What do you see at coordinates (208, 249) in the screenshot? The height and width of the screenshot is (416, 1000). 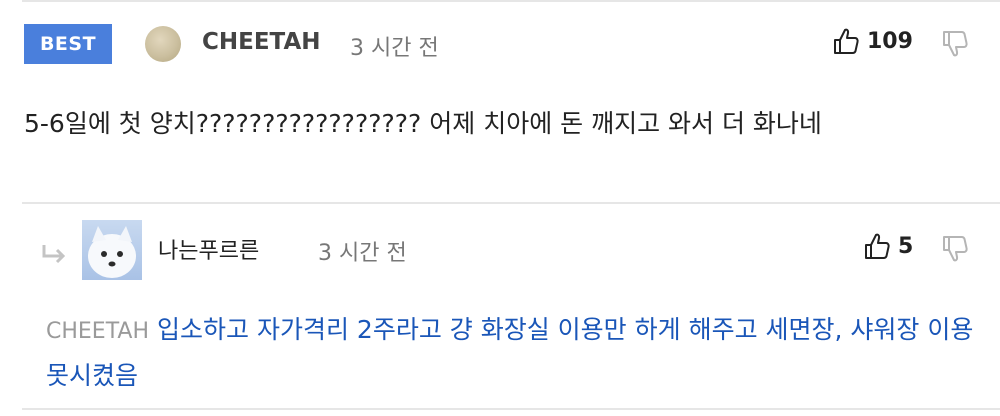 I see `reply-author: 나는푸르른` at bounding box center [208, 249].